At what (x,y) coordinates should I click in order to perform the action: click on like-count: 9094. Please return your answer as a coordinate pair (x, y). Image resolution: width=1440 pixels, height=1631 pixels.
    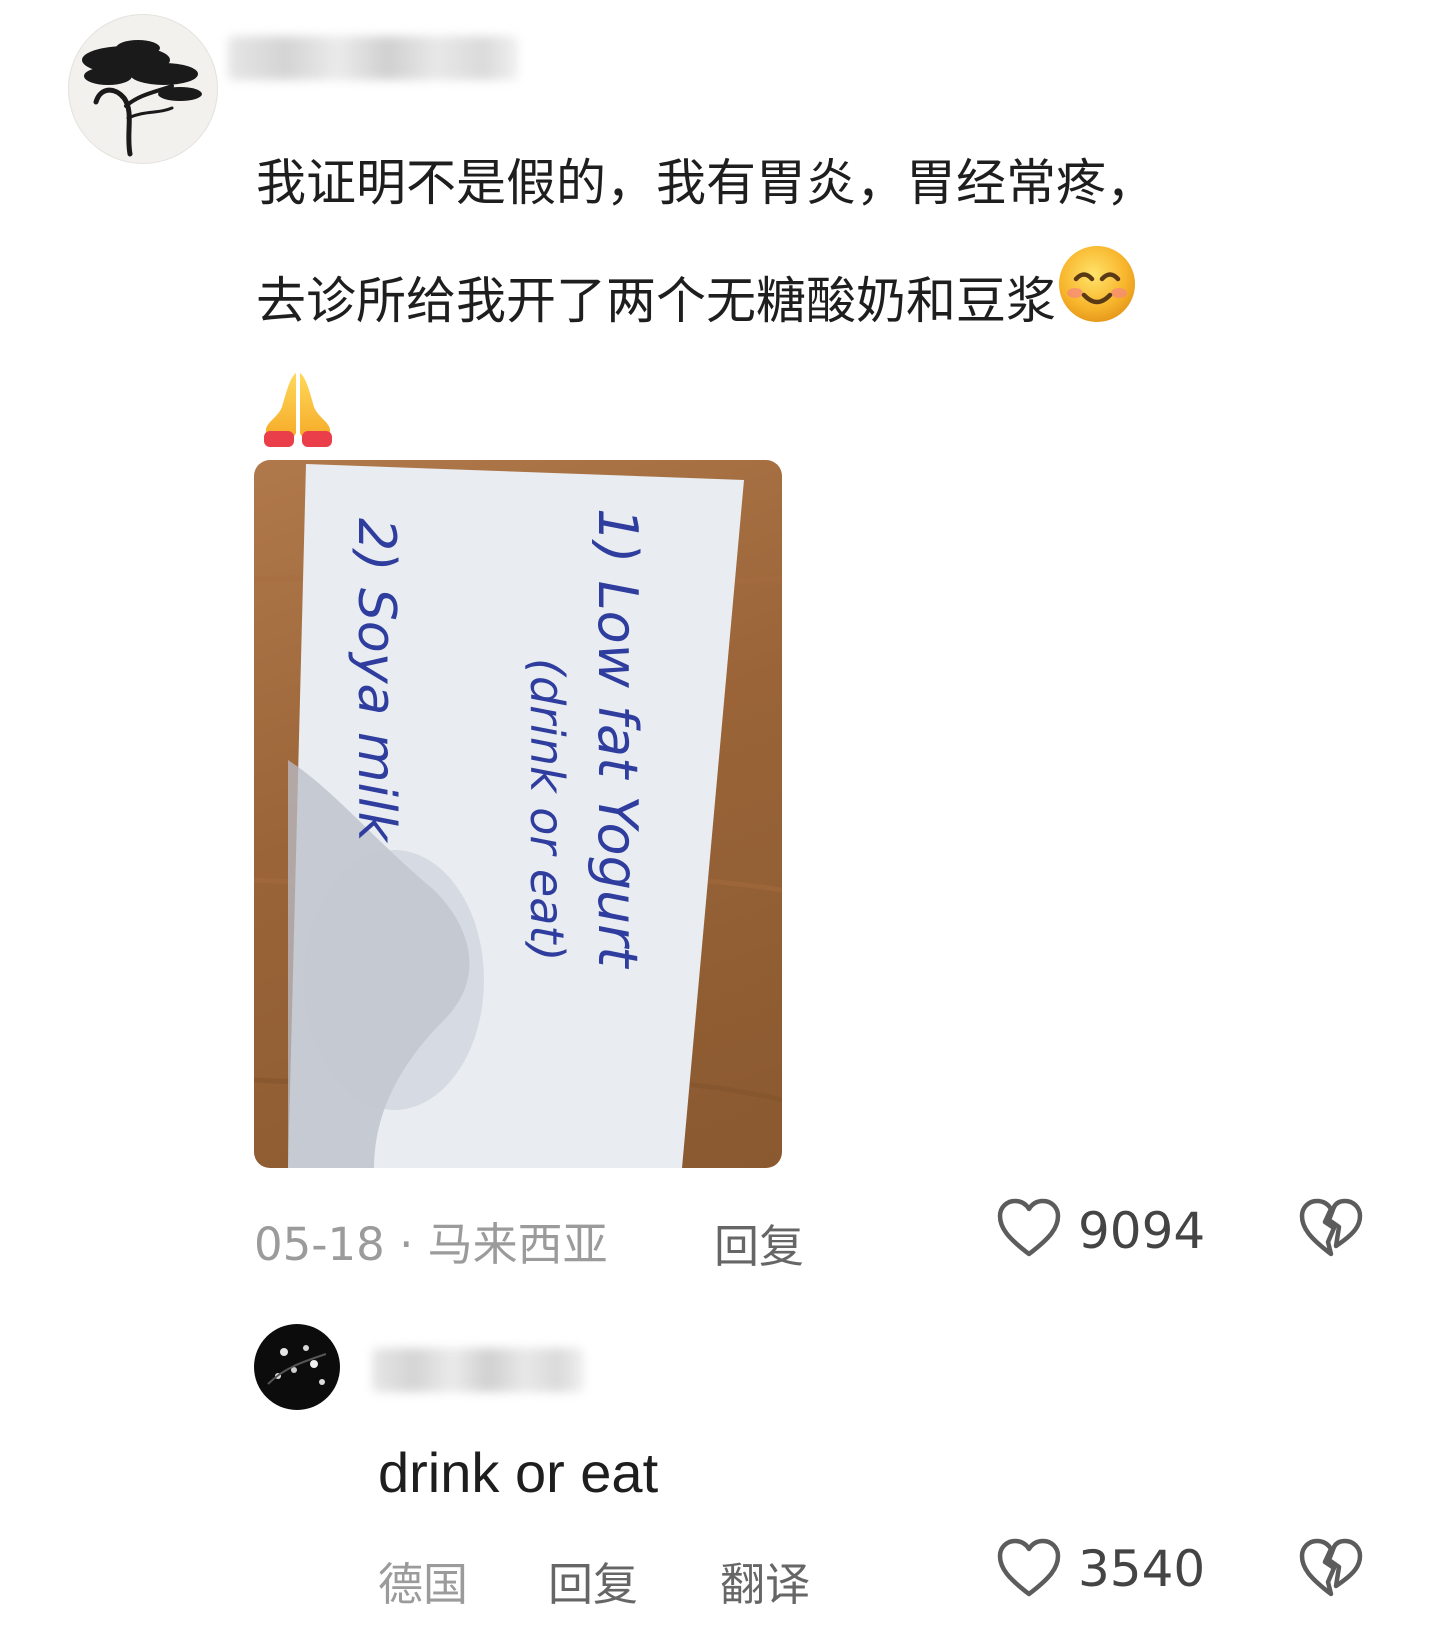
    Looking at the image, I should click on (1142, 1231).